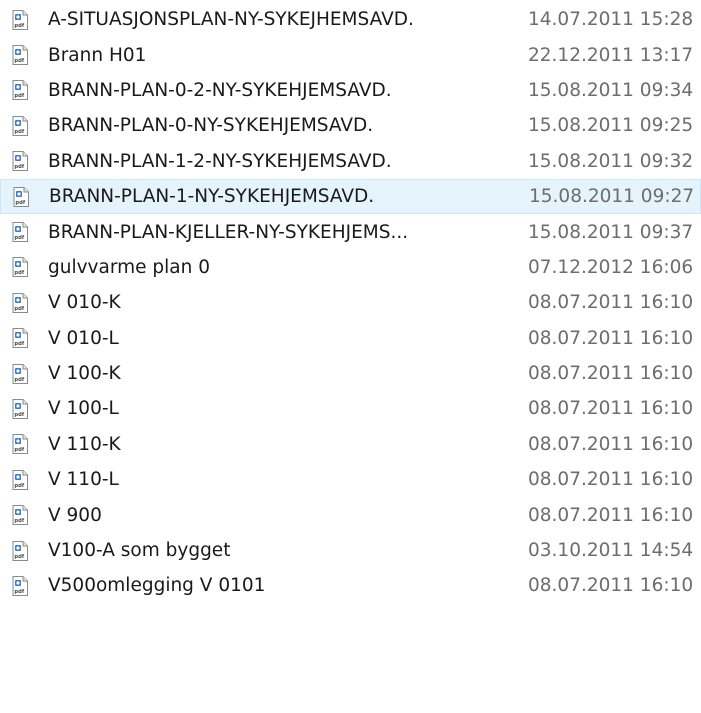  Describe the element at coordinates (157, 586) in the screenshot. I see `file-name: V500omlegging V 0101` at that location.